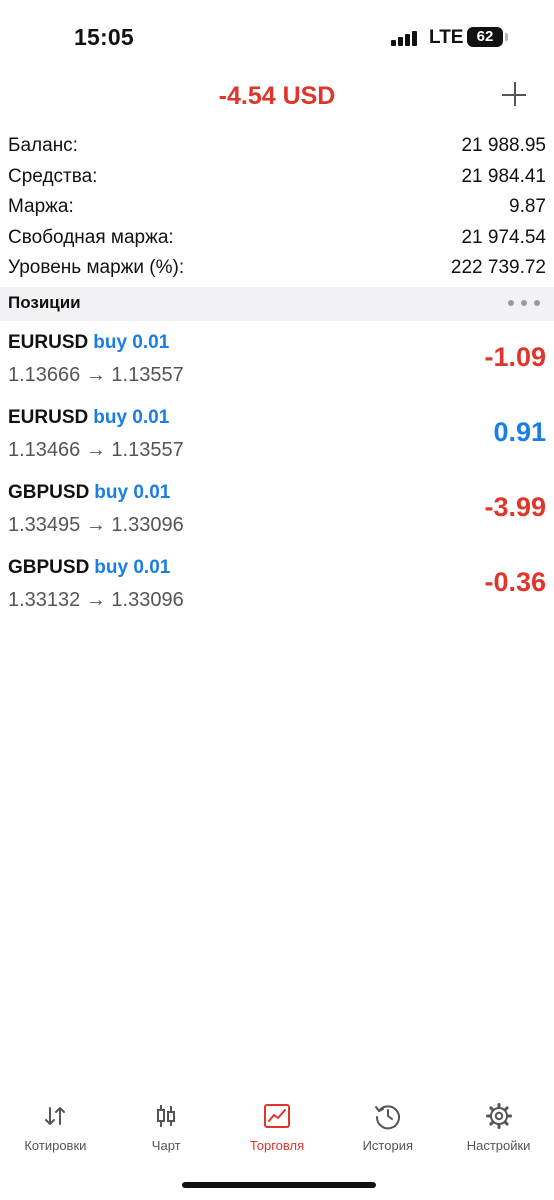  I want to click on plus-icon, so click(515, 95).